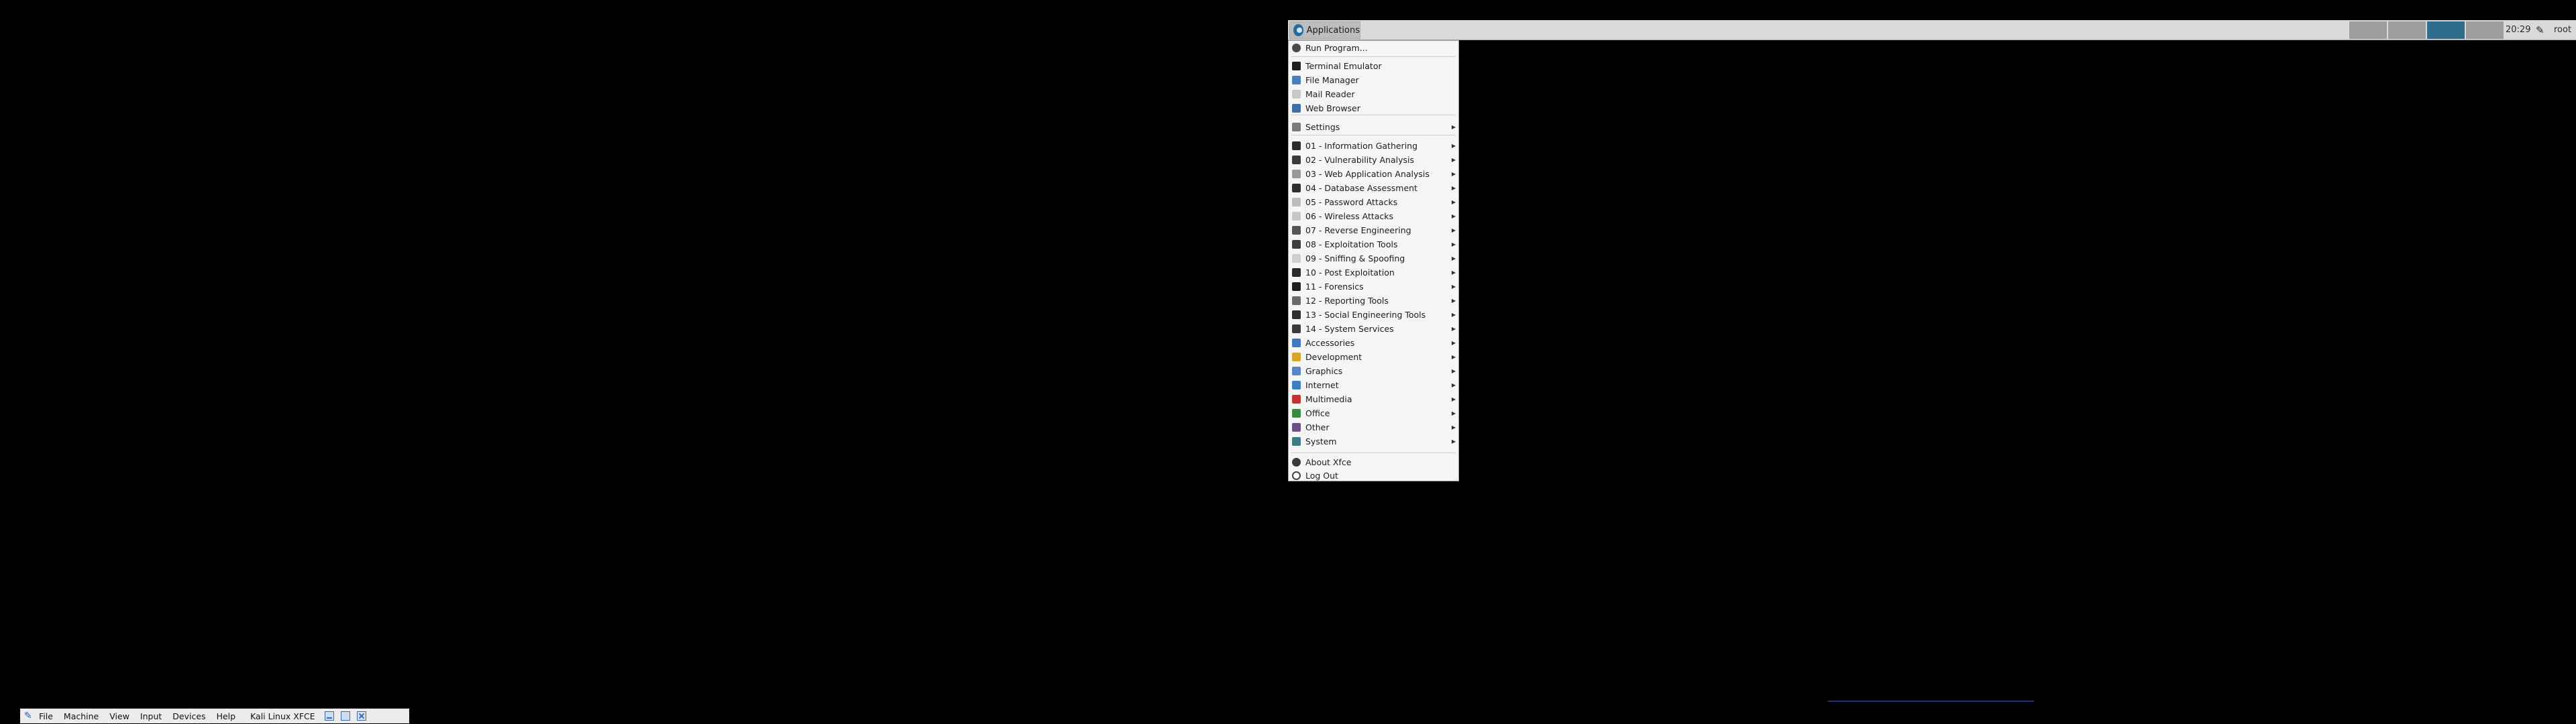 The height and width of the screenshot is (724, 2576). What do you see at coordinates (1296, 174) in the screenshot?
I see `web-app-icon` at bounding box center [1296, 174].